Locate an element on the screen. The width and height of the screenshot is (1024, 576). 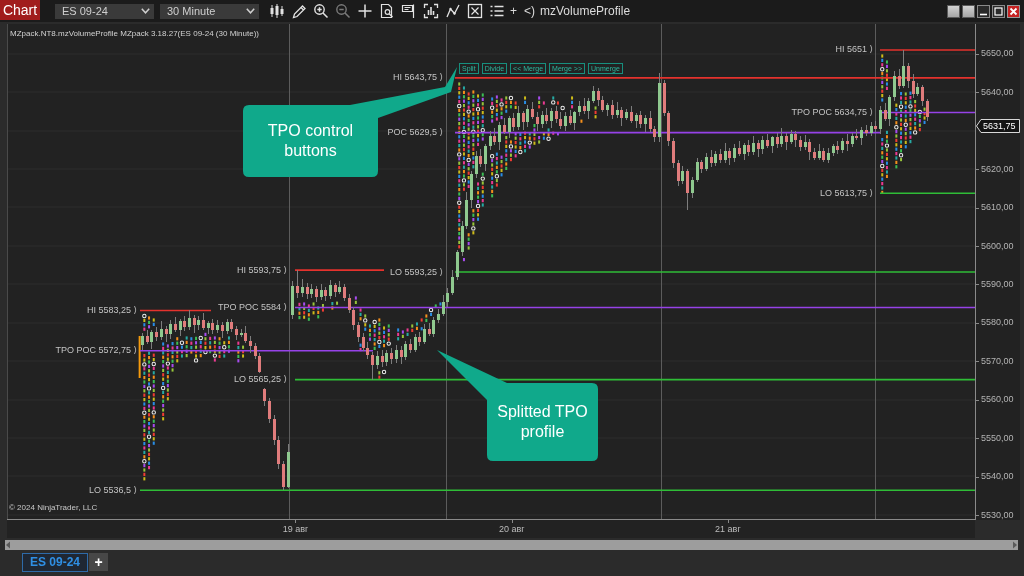
callout-text: Splitted TPO profile is located at coordinates (542, 422).